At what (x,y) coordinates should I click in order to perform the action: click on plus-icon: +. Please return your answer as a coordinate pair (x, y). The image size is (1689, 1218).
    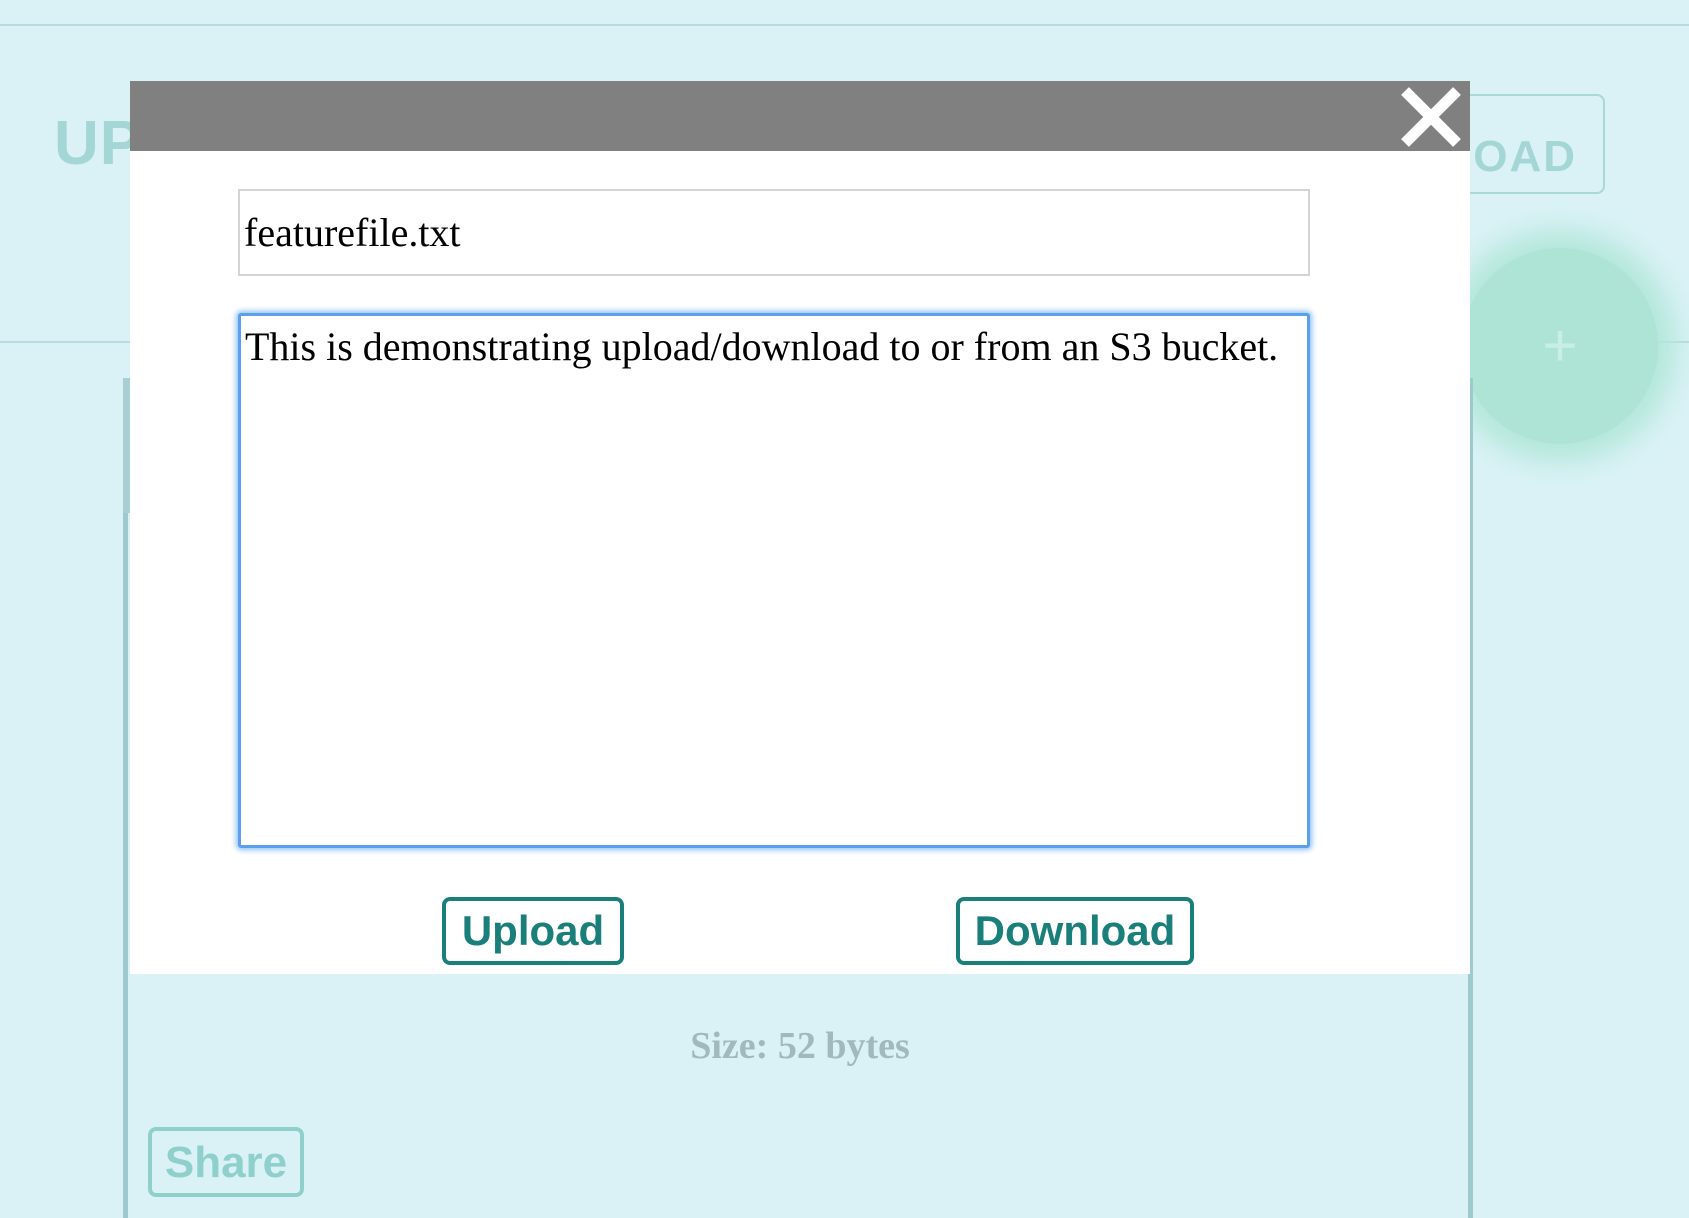
    Looking at the image, I should click on (1560, 345).